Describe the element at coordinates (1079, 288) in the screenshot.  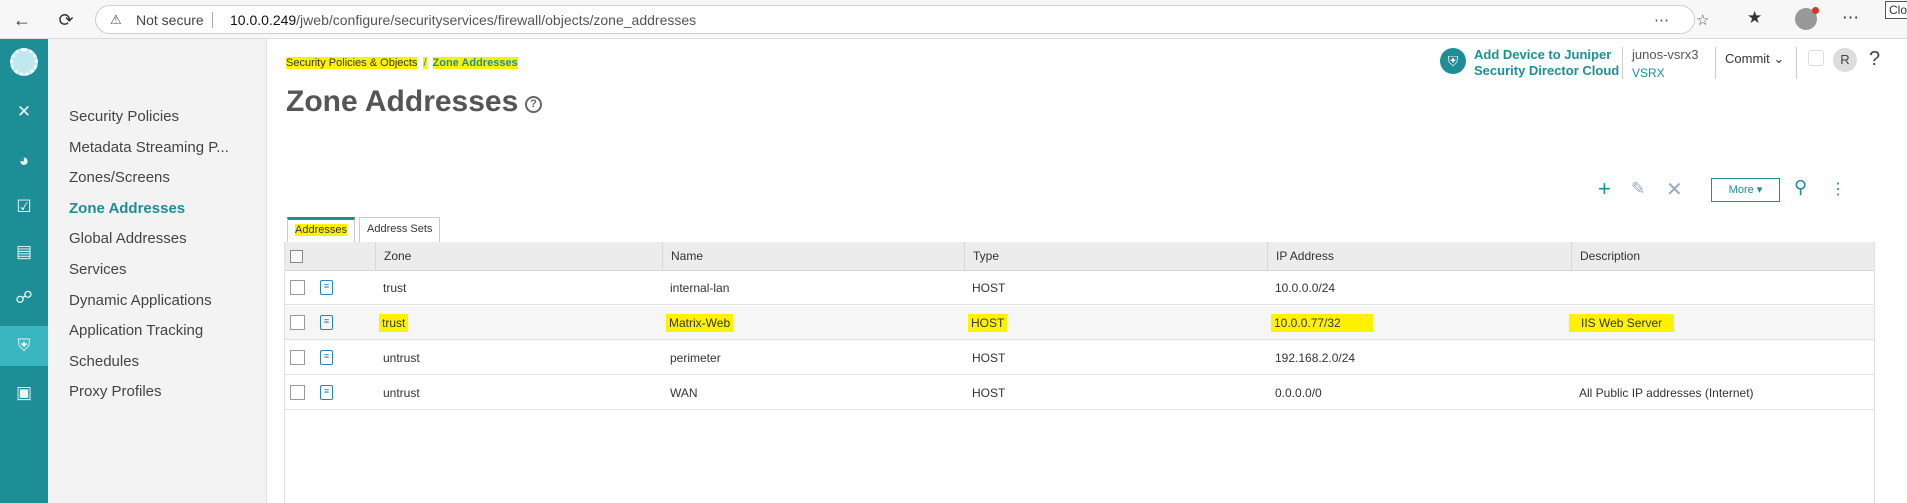
I see `table-row: ≡ trust internal-lan HOST 10.0.0.0/24` at that location.